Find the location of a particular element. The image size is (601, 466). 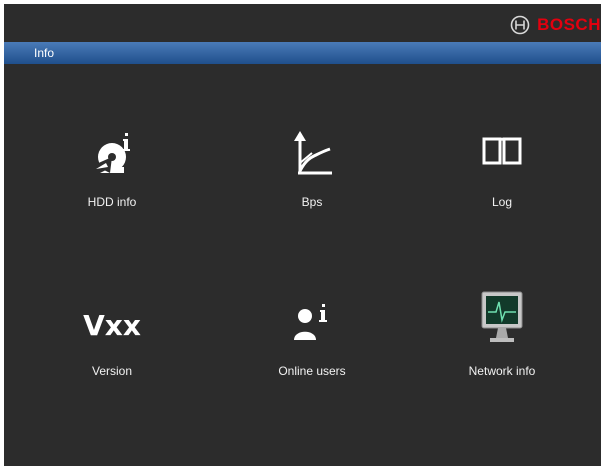

hdd-info-icon is located at coordinates (112, 153).